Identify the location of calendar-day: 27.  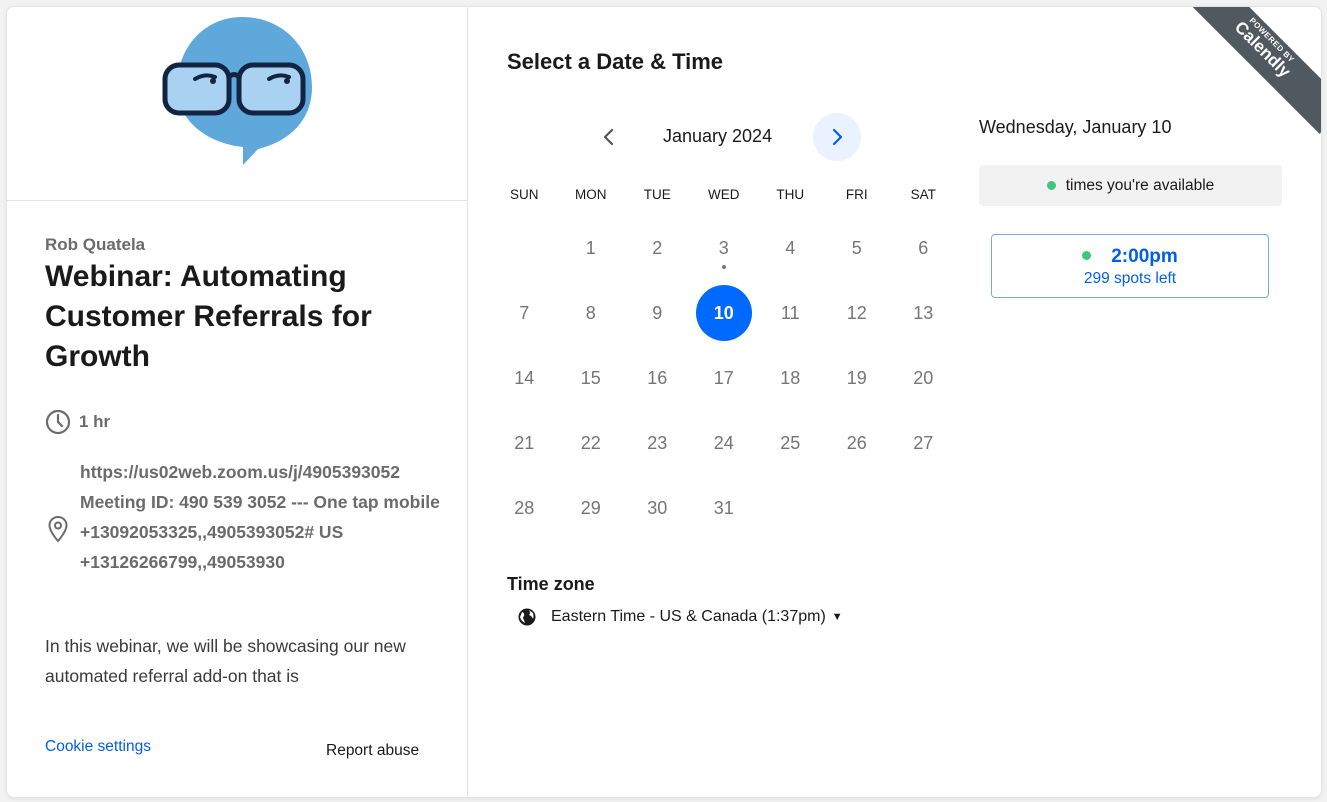
(923, 443).